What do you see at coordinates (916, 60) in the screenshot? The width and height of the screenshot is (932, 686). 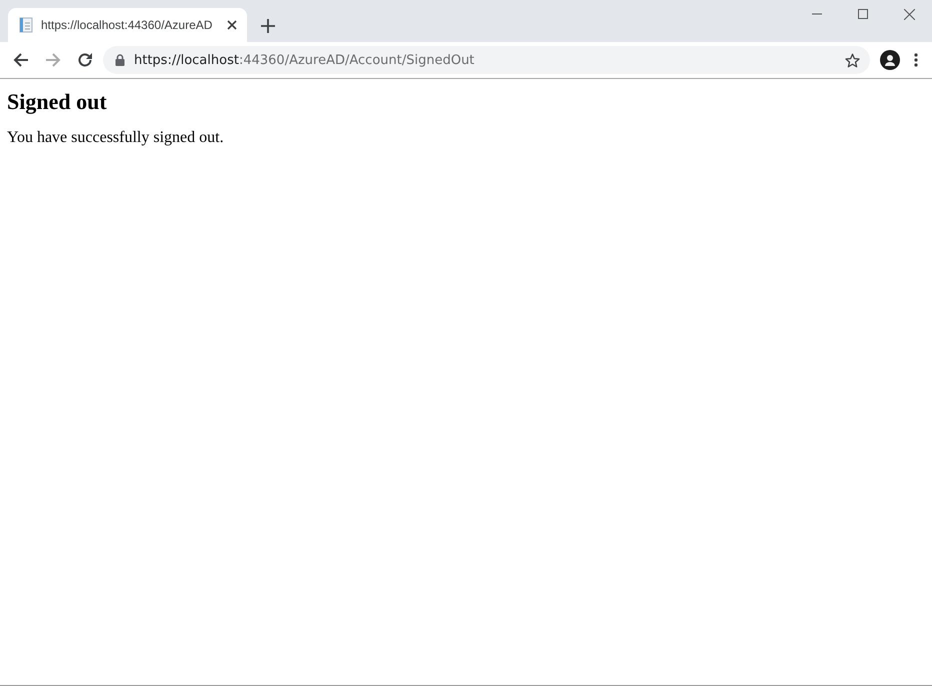 I see `menu-icon` at bounding box center [916, 60].